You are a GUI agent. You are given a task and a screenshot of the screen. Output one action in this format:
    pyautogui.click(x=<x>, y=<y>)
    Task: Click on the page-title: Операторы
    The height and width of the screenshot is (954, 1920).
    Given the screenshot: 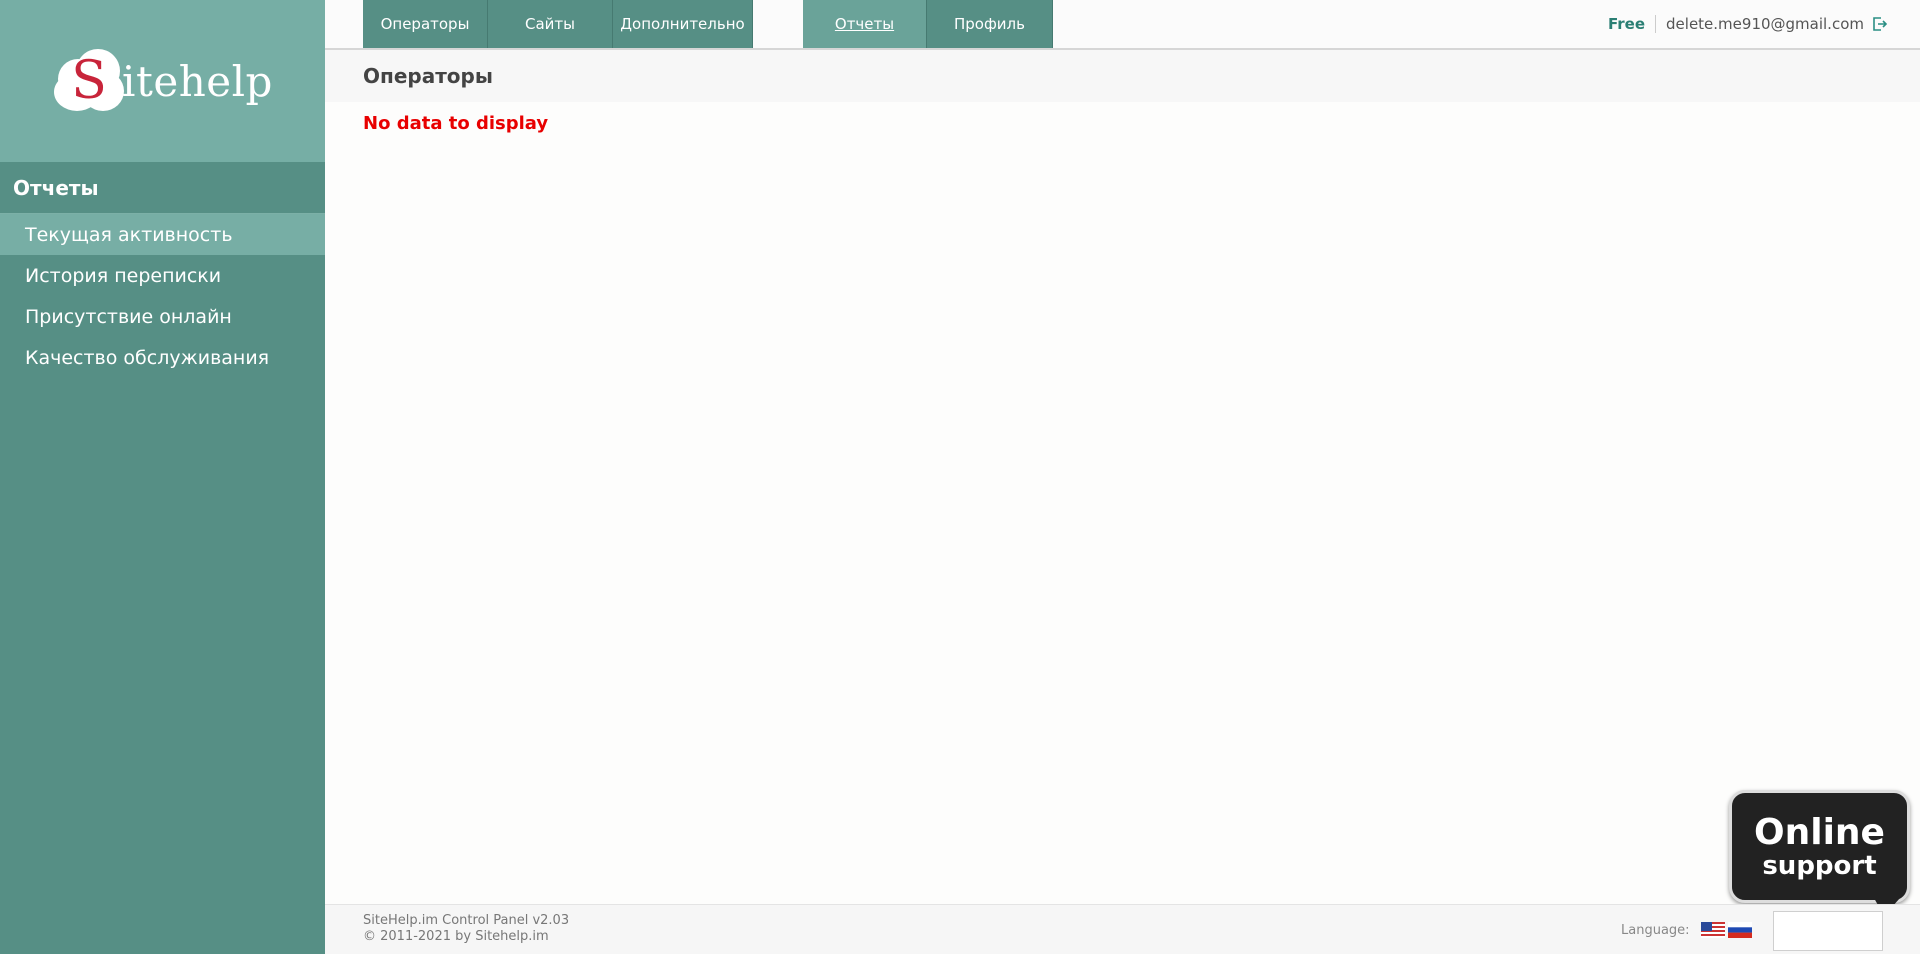 What is the action you would take?
    pyautogui.click(x=428, y=76)
    